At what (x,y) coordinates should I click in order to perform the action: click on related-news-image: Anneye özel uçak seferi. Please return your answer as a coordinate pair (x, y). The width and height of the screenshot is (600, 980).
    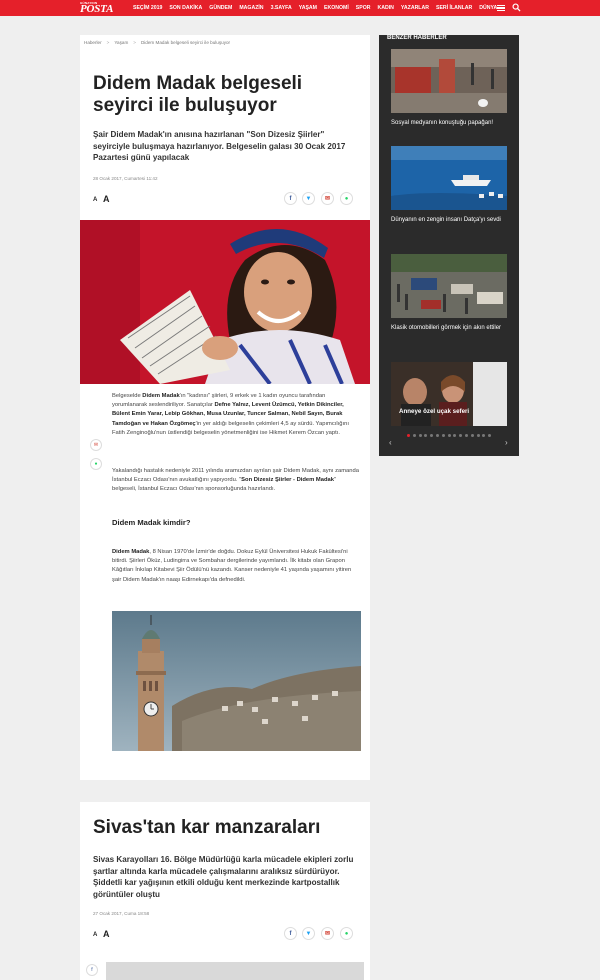
    Looking at the image, I should click on (449, 394).